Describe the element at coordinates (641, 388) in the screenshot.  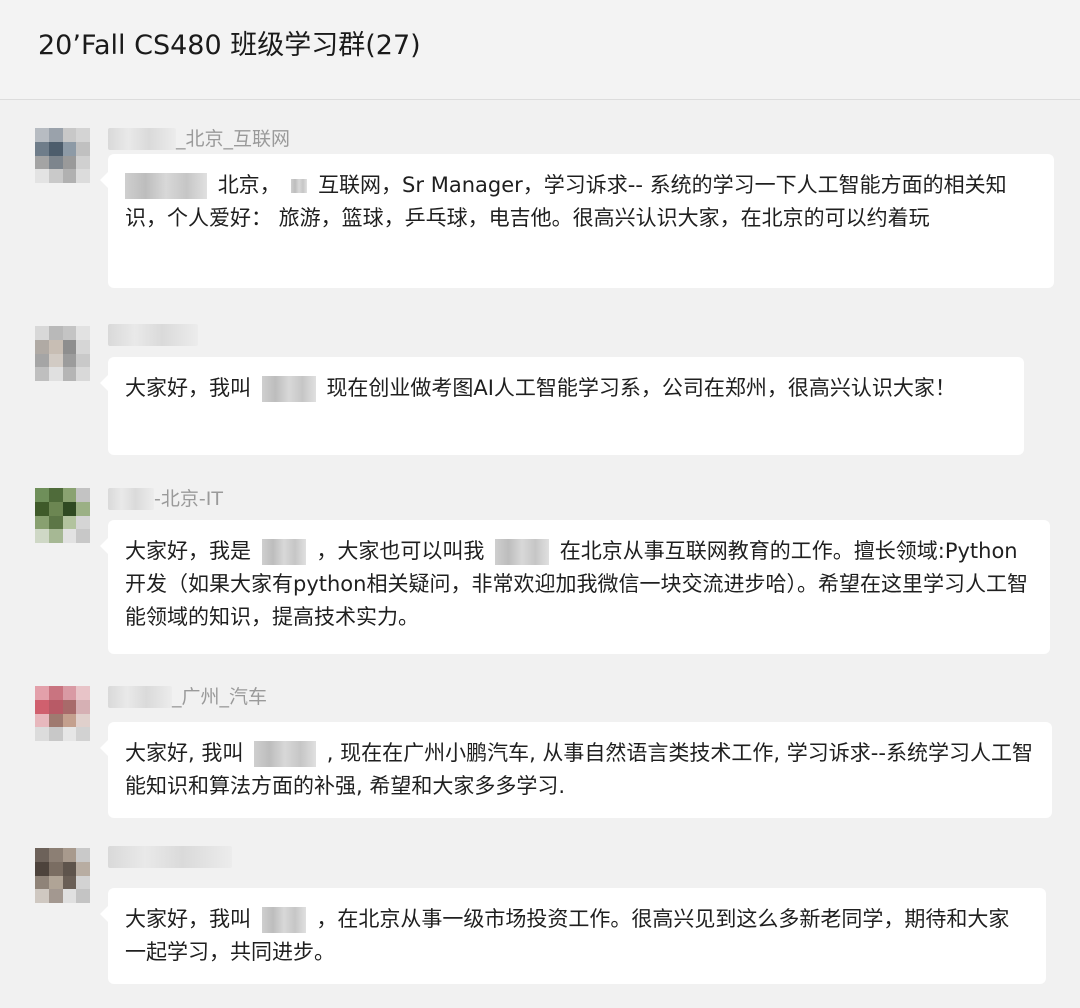
I see `message-text: 现在创业做考图AI人工智能学习系，公司在郑州，很高兴认识大家！` at that location.